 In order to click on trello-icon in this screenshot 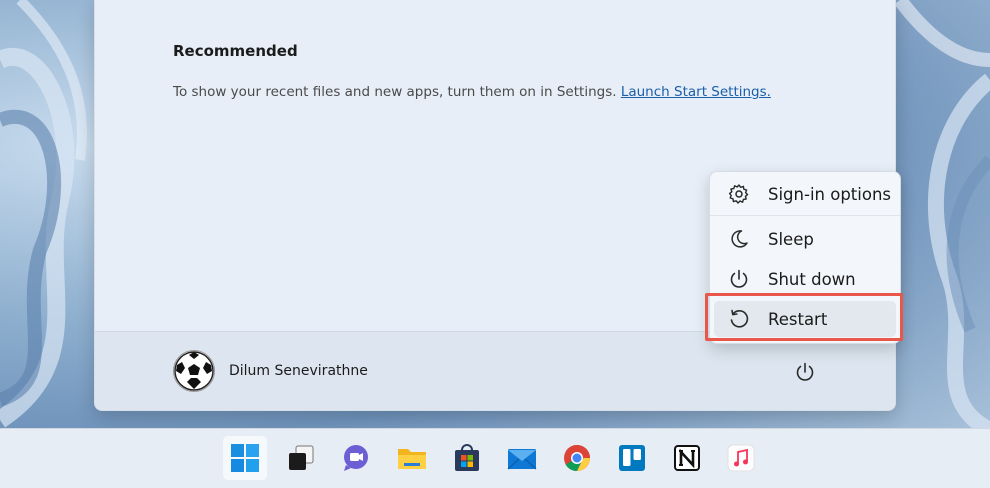, I will do `click(632, 458)`.